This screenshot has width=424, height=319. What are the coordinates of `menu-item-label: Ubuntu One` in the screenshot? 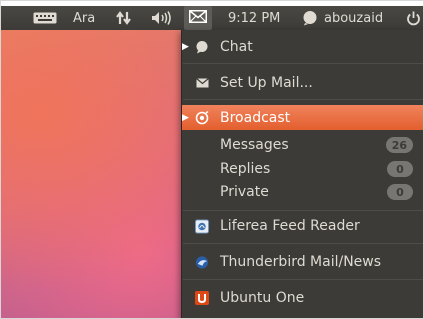 It's located at (262, 298).